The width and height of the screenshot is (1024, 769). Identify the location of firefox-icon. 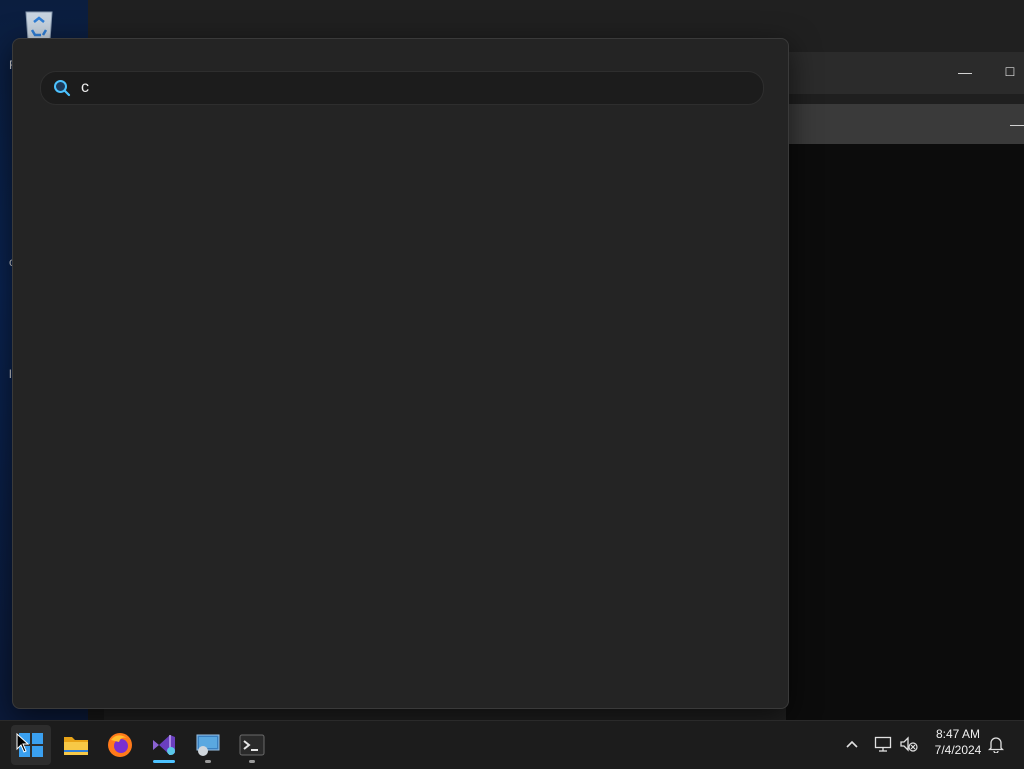
(120, 745).